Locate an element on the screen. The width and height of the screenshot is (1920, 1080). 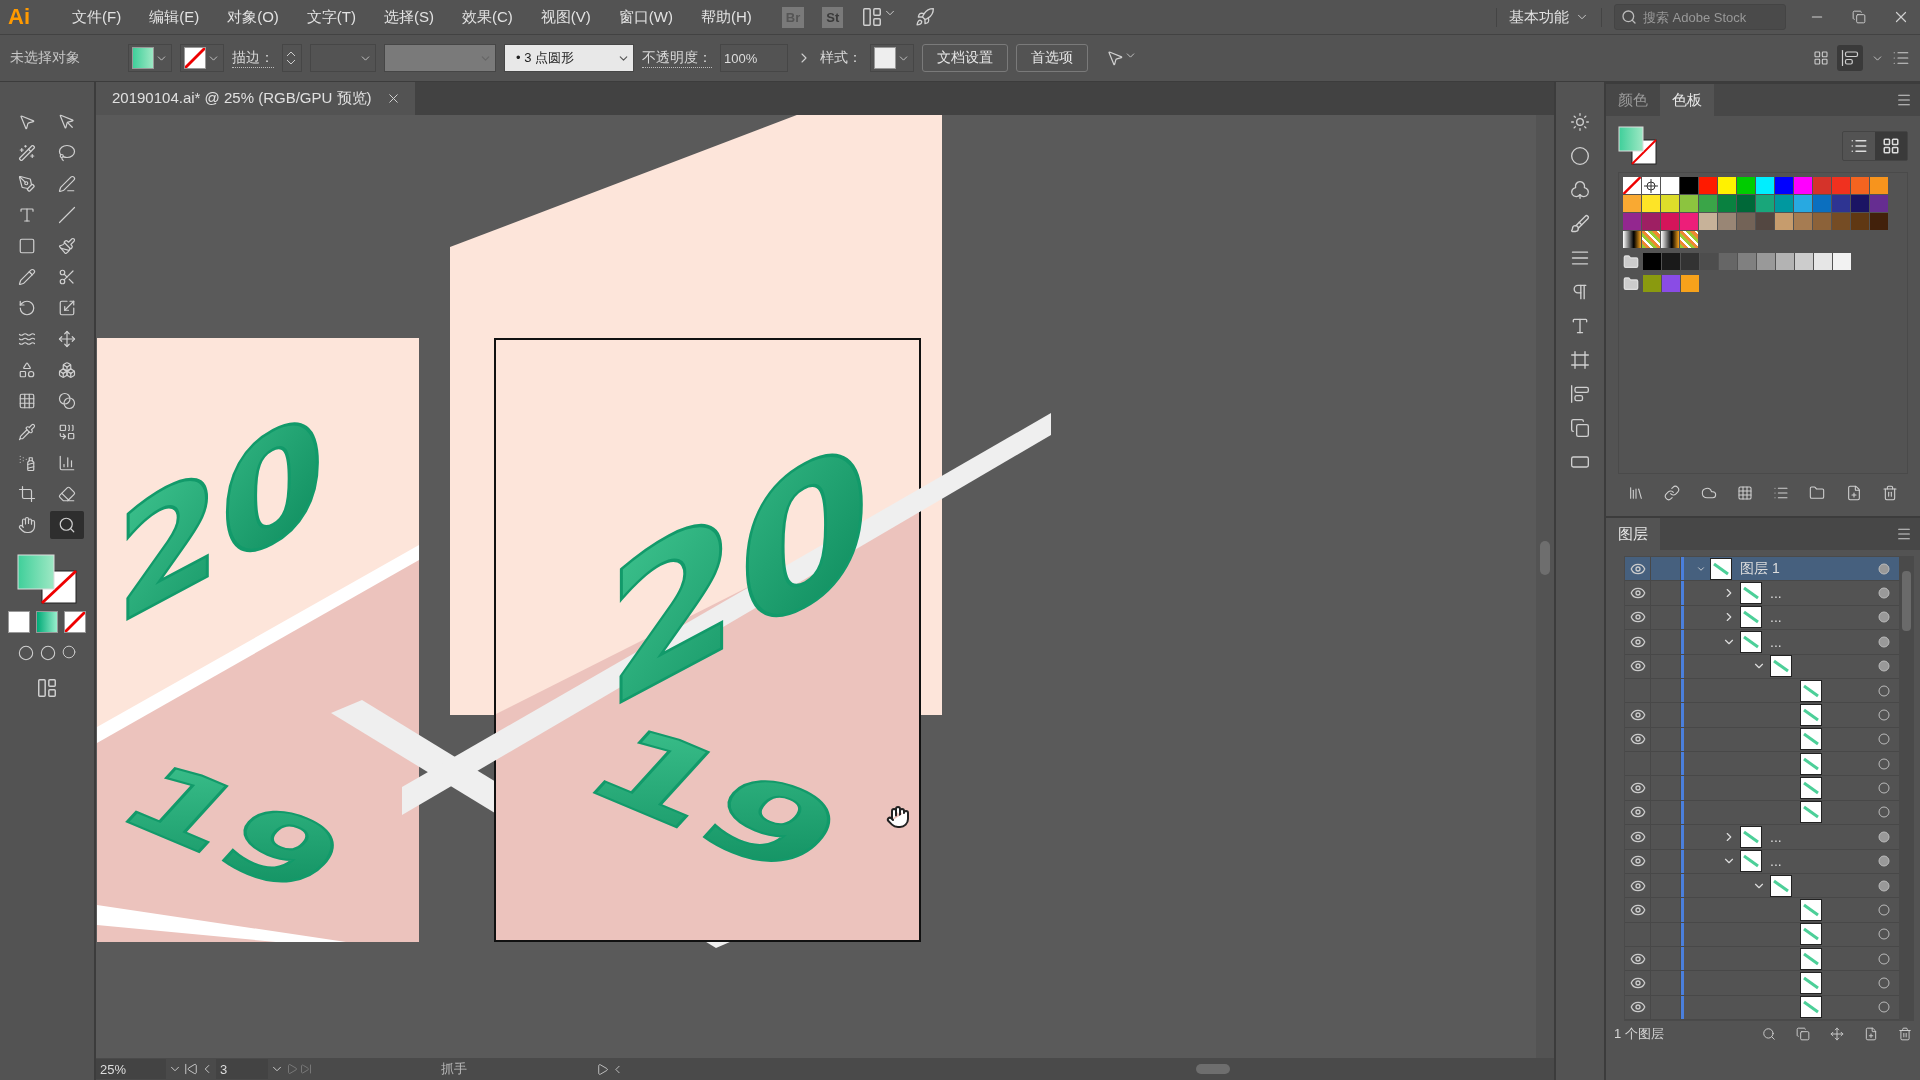
panel-tab: 色板 is located at coordinates (1687, 100).